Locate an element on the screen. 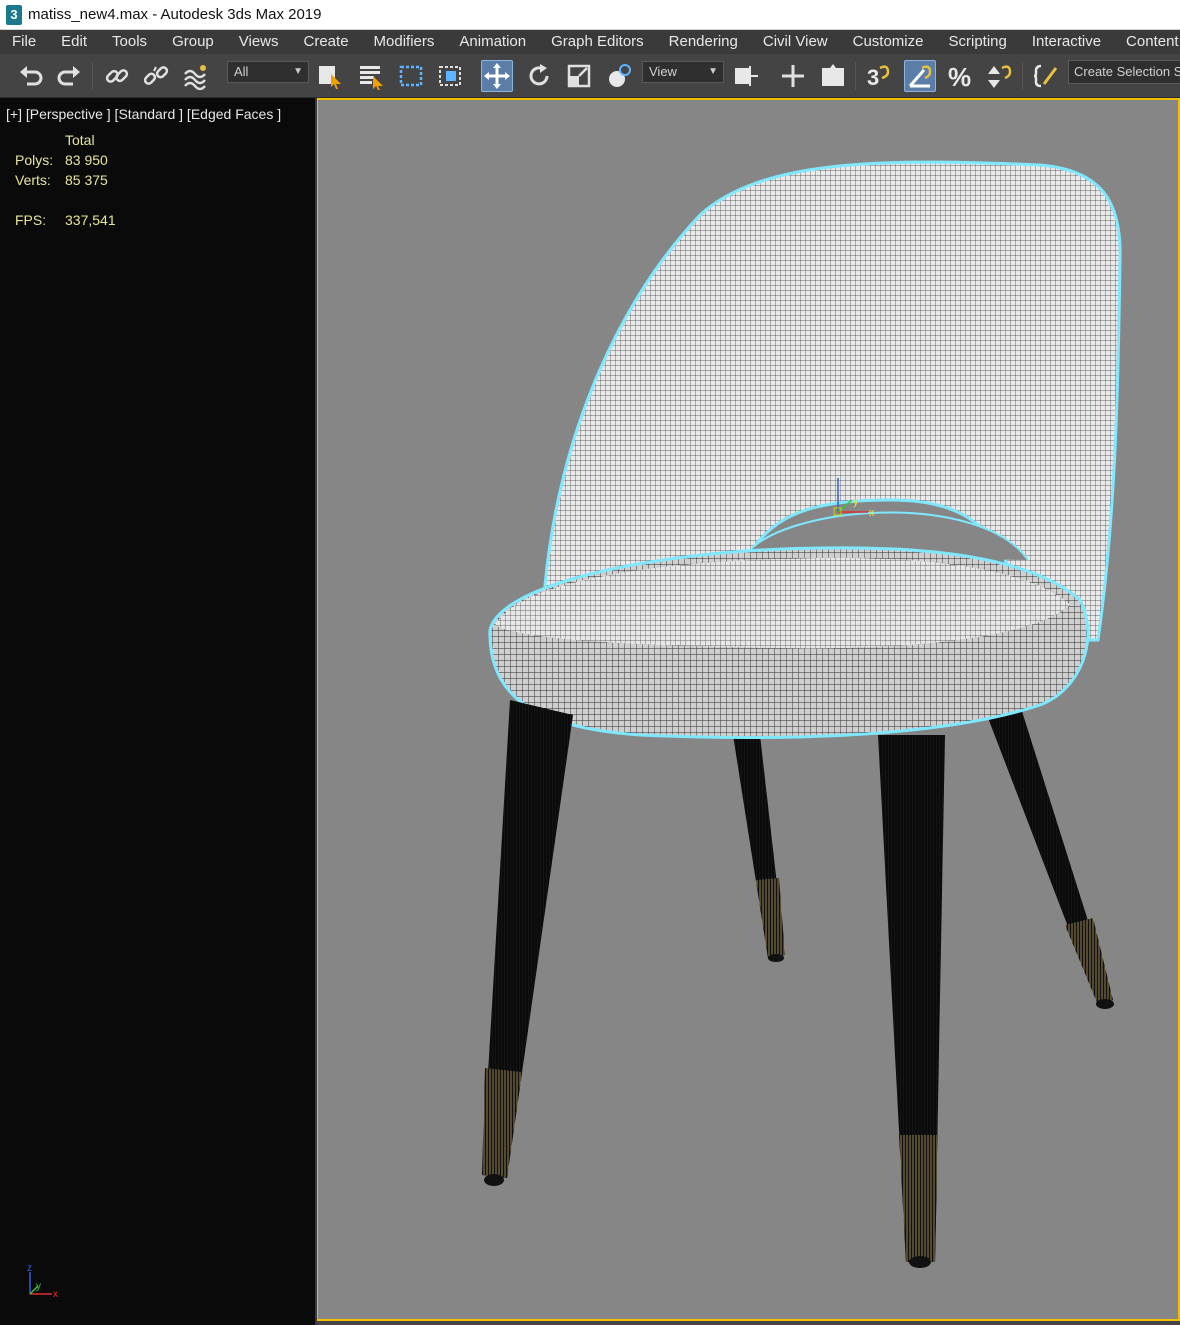  snap-label: 3 is located at coordinates (873, 77).